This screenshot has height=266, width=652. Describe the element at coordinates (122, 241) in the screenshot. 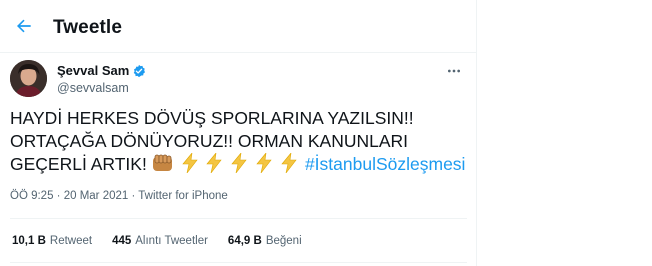

I see `quotes-count: 445` at that location.